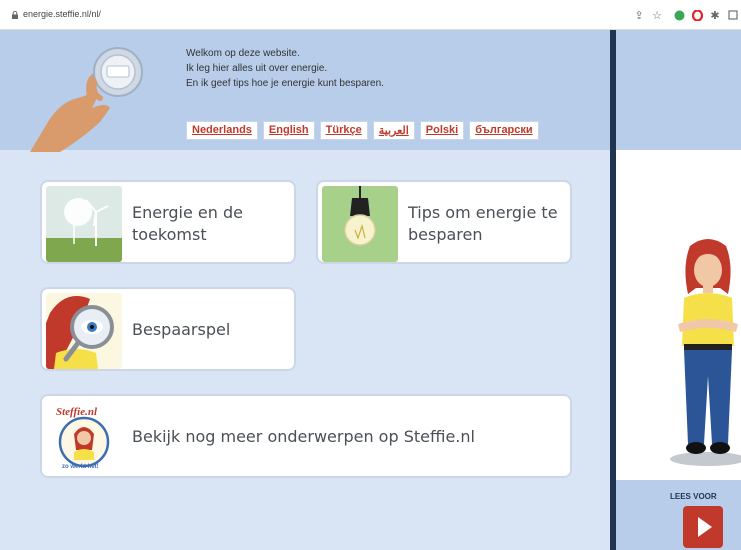  What do you see at coordinates (639, 15) in the screenshot?
I see `share-icon: ⇪` at bounding box center [639, 15].